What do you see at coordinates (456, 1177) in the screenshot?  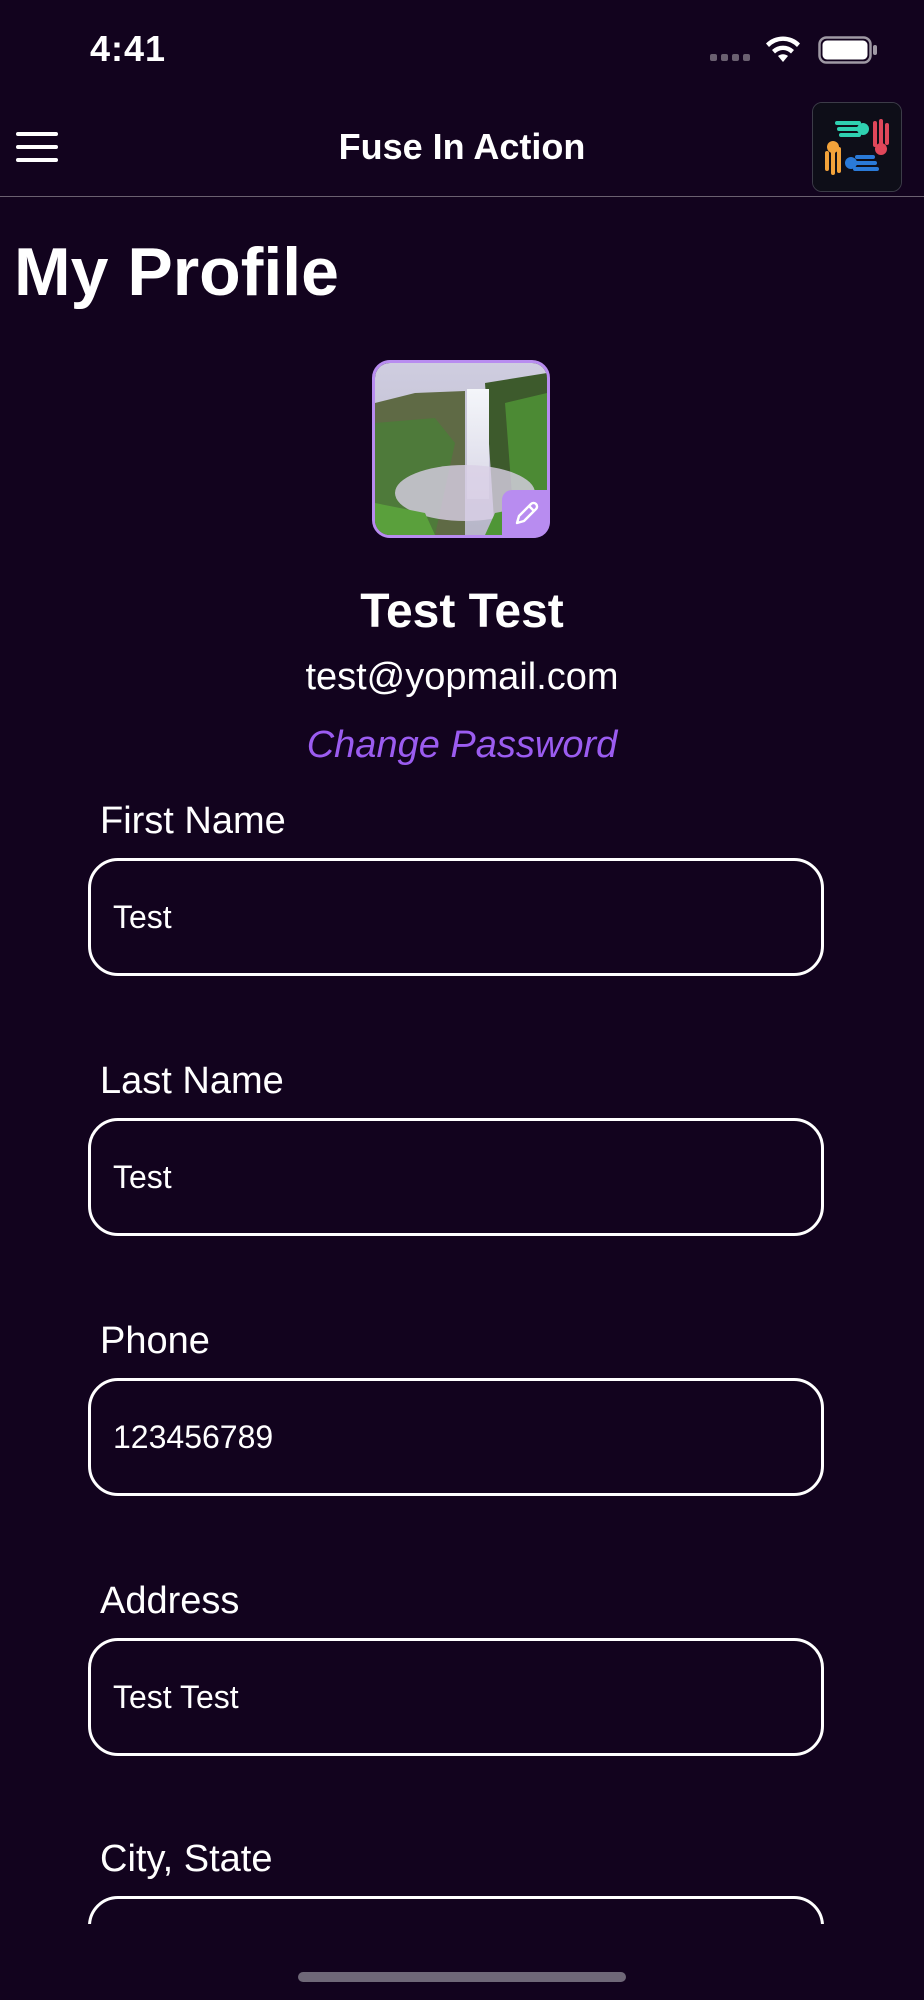 I see `last-name-field` at bounding box center [456, 1177].